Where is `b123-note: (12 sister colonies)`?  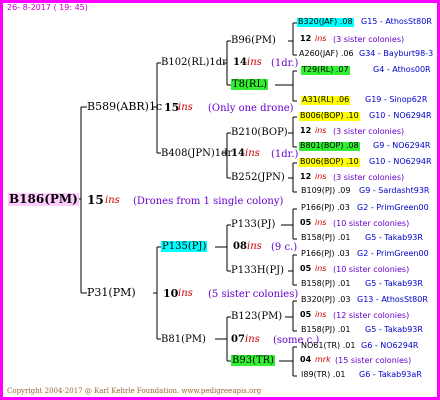
b123-note: (12 sister colonies) is located at coordinates (371, 315).